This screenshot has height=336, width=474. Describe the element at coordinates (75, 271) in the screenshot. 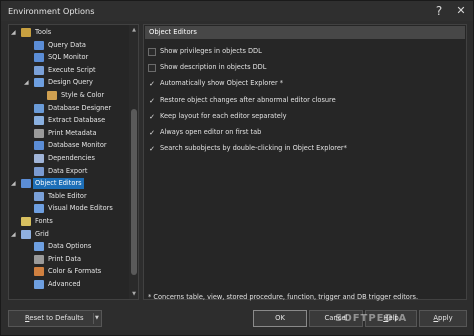

I see `tree-item-label: Color & Formats` at that location.